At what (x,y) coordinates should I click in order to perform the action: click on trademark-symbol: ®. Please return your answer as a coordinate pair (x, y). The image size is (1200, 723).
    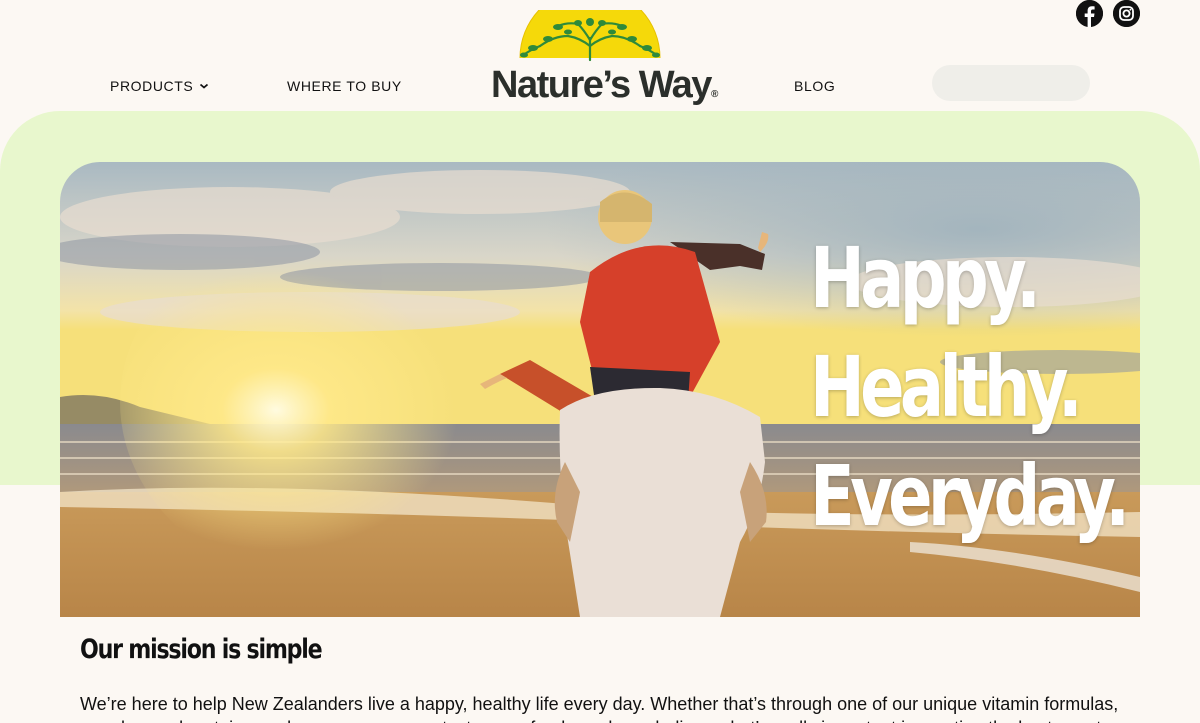
    Looking at the image, I should click on (714, 94).